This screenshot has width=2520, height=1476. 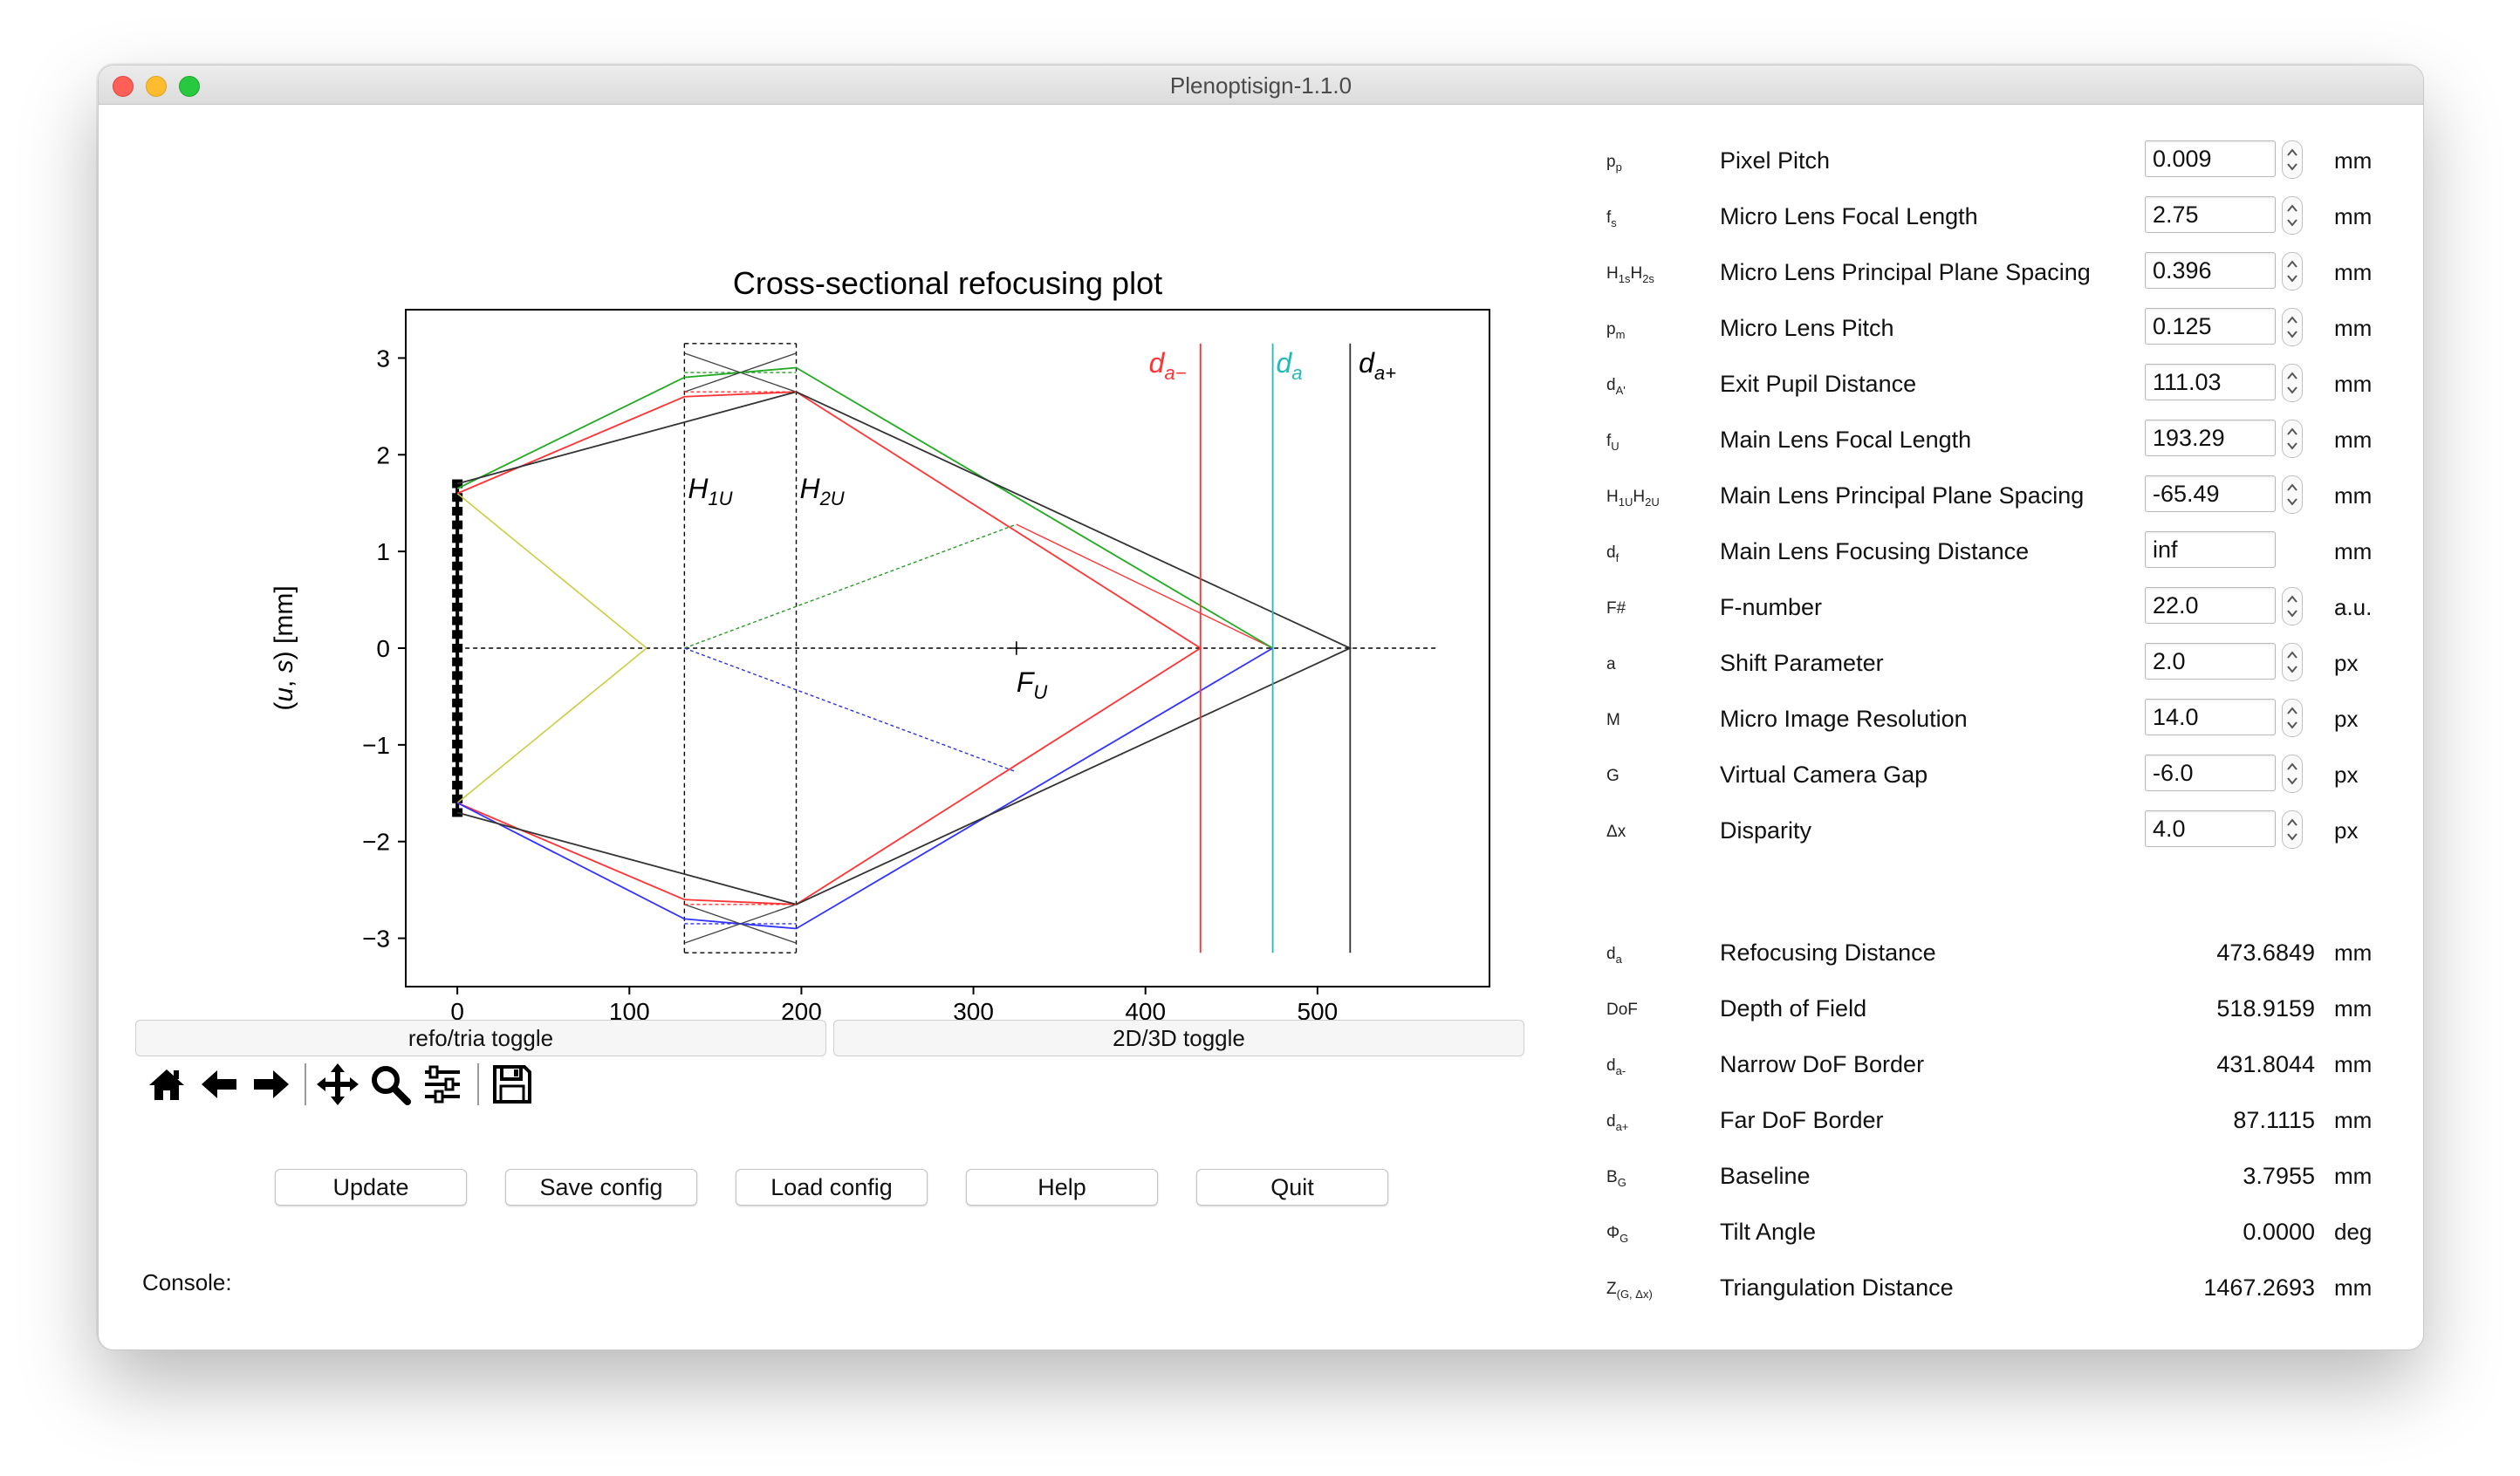 What do you see at coordinates (2210, 605) in the screenshot?
I see `parameter-input: 22.0` at bounding box center [2210, 605].